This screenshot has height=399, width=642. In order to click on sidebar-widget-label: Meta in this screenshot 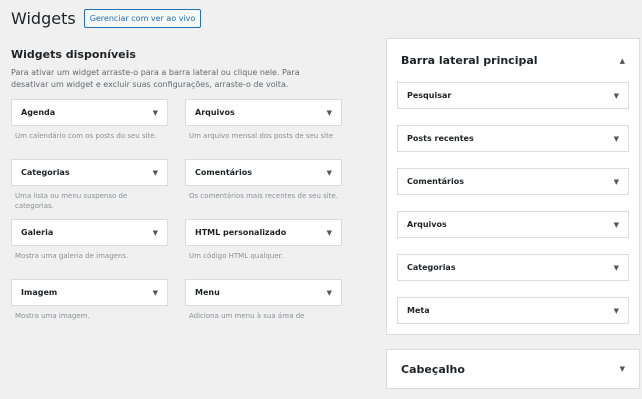, I will do `click(418, 310)`.